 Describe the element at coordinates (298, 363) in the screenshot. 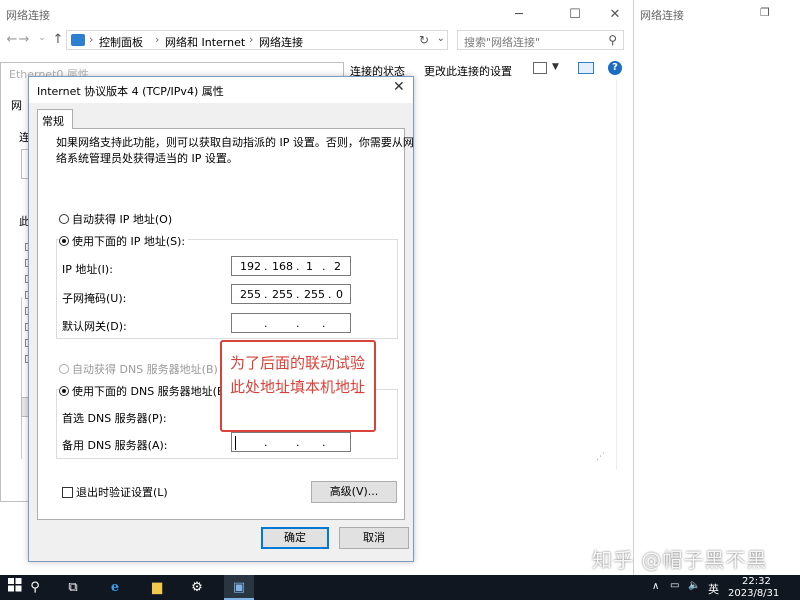

I see `annotation-line-1: 为了后面的联动试验` at that location.